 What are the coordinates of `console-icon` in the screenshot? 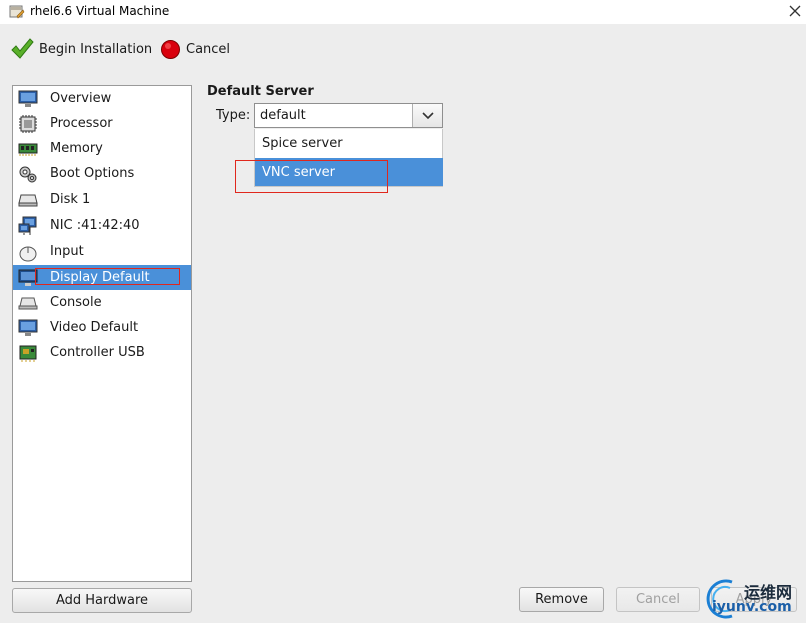 It's located at (28, 303).